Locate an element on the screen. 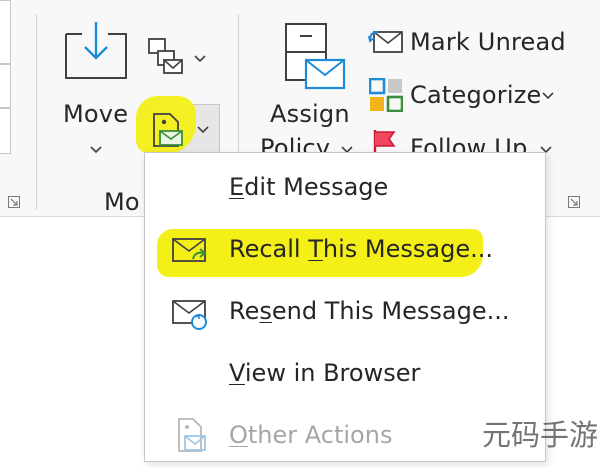 This screenshot has width=600, height=467. actions-icon is located at coordinates (169, 130).